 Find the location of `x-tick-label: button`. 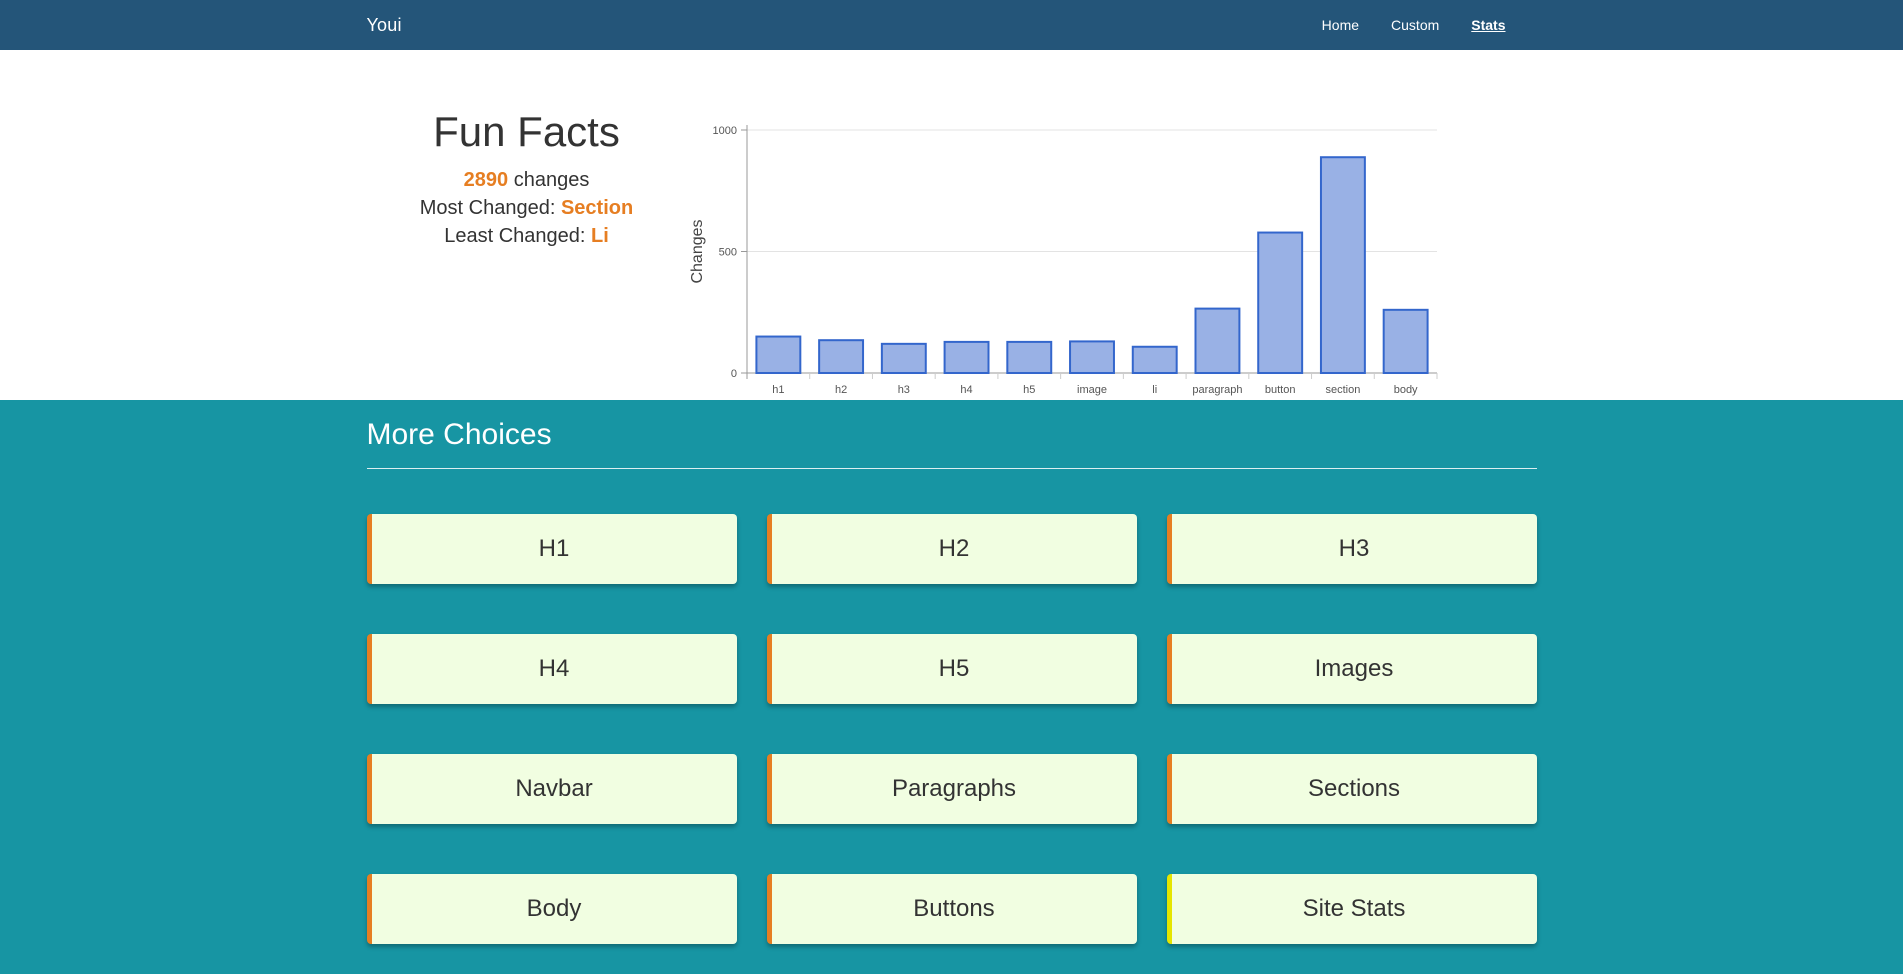

x-tick-label: button is located at coordinates (1279, 390).